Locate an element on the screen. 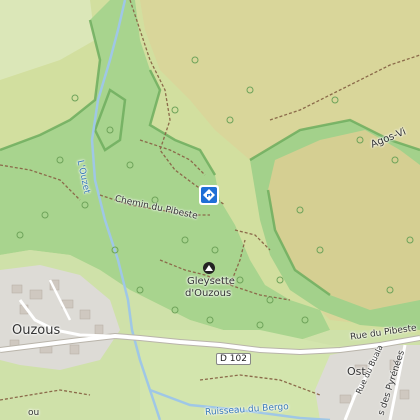 Image resolution: width=420 pixels, height=420 pixels. peak-graphic is located at coordinates (209, 268).